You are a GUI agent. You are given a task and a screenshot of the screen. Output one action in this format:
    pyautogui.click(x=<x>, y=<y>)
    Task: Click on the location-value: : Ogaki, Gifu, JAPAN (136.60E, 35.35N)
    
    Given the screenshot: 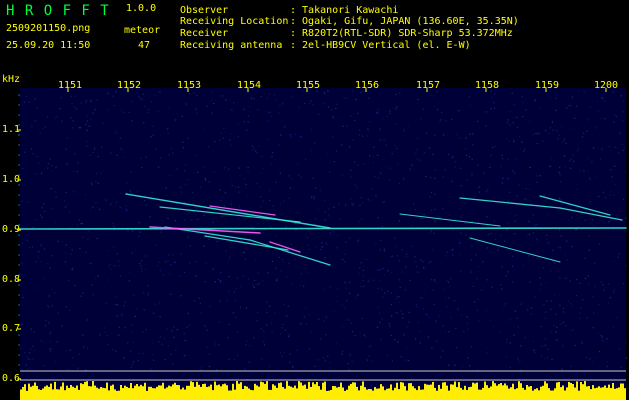 What is the action you would take?
    pyautogui.click(x=404, y=21)
    